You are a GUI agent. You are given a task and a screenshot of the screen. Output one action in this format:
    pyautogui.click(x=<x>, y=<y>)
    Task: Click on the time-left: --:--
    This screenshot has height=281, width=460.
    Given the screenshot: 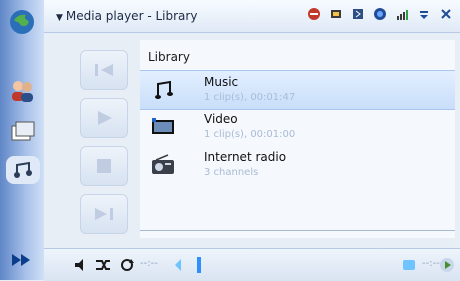 What is the action you would take?
    pyautogui.click(x=149, y=263)
    